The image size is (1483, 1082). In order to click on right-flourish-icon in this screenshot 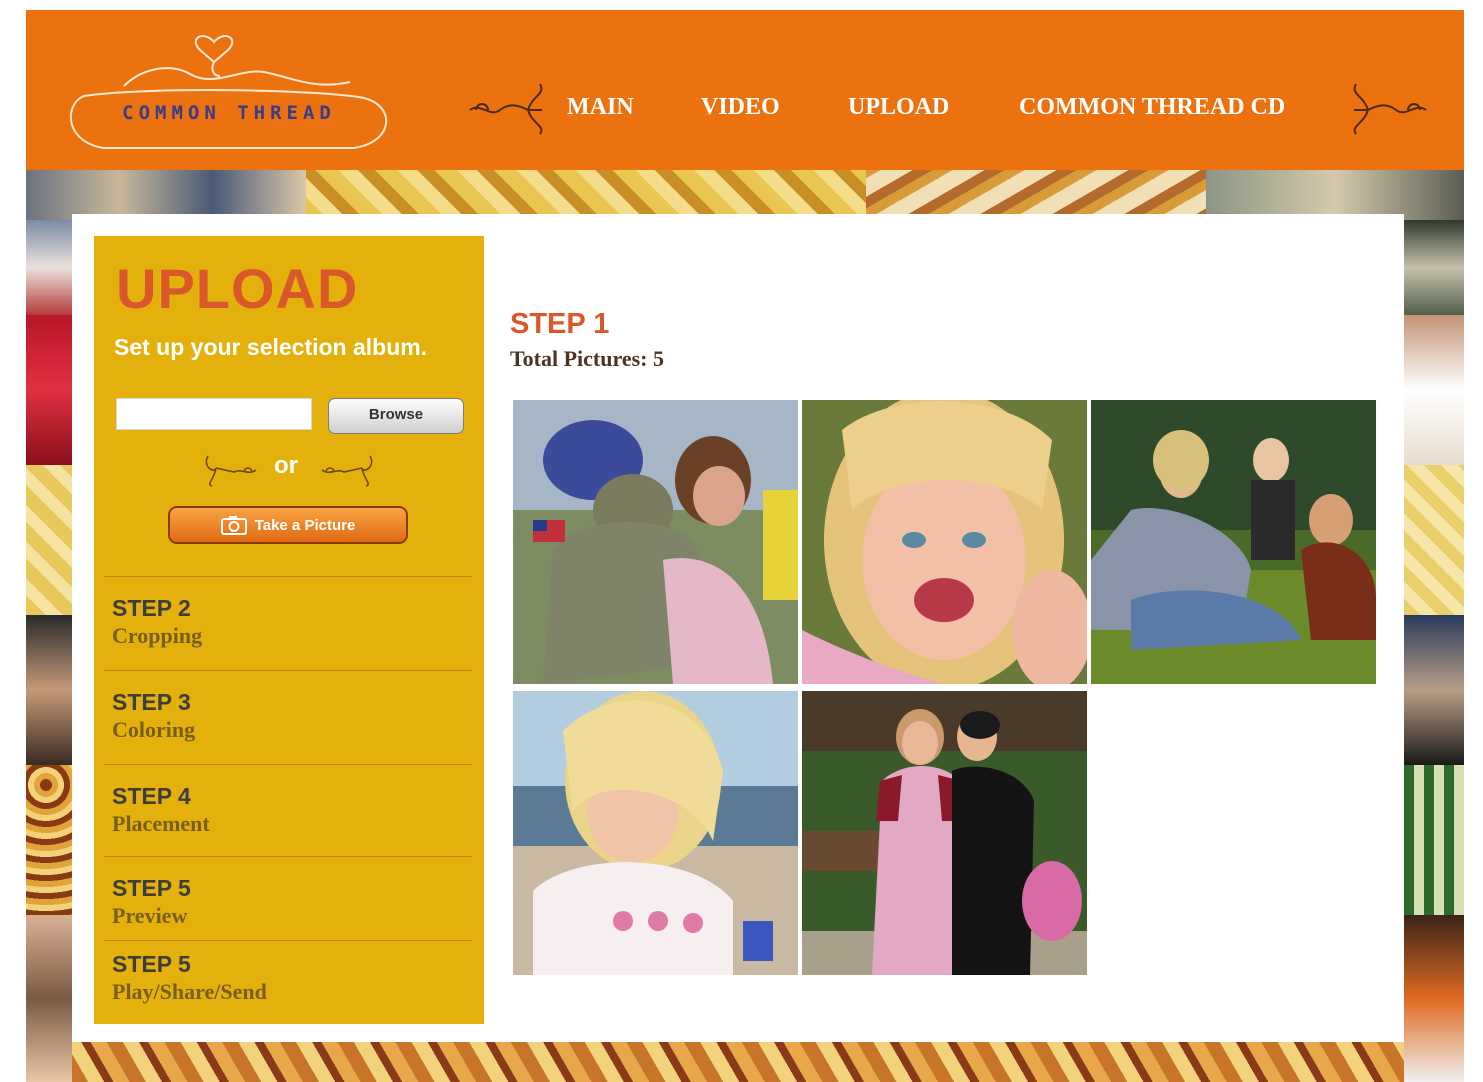, I will do `click(1390, 109)`.